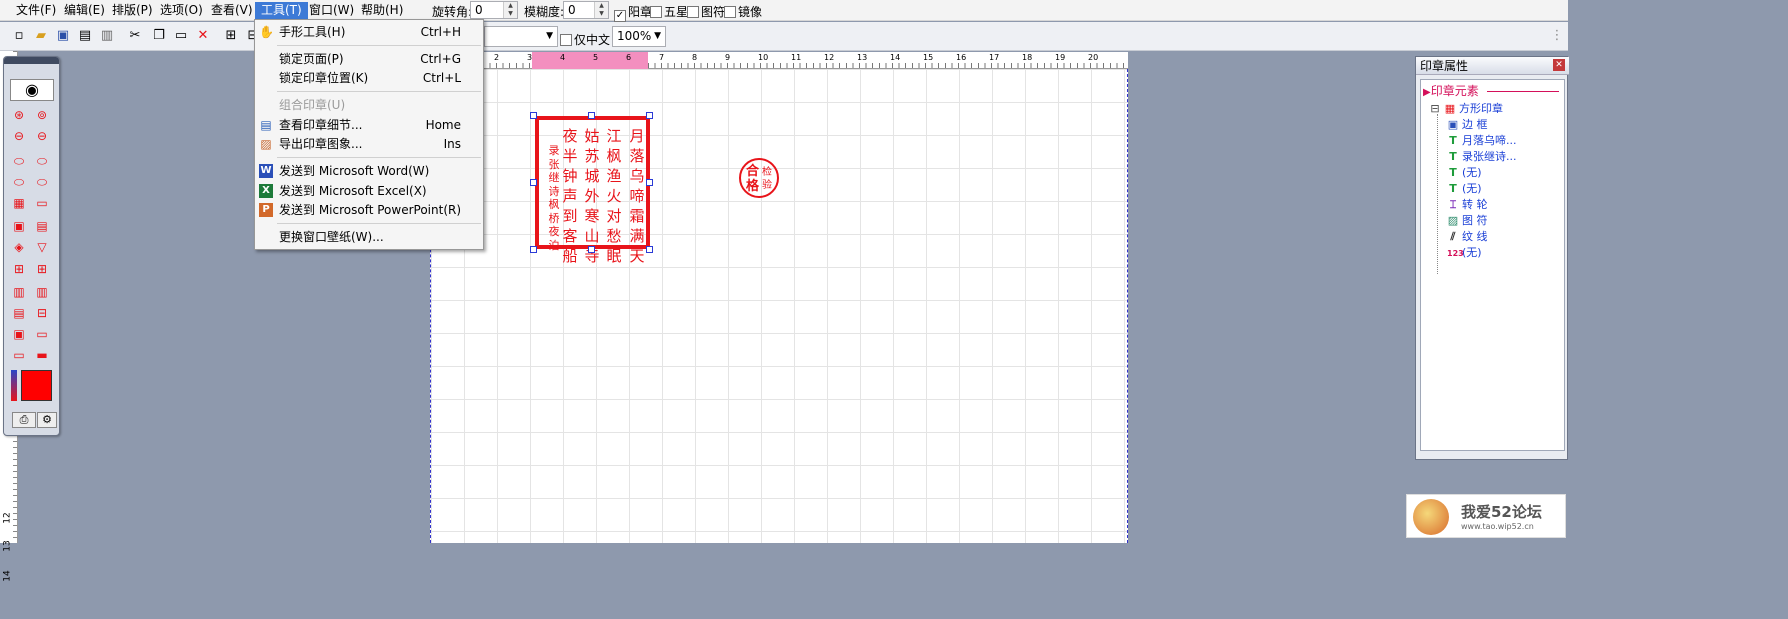 This screenshot has width=1788, height=619. I want to click on menu-window: 窗口(W), so click(331, 10).